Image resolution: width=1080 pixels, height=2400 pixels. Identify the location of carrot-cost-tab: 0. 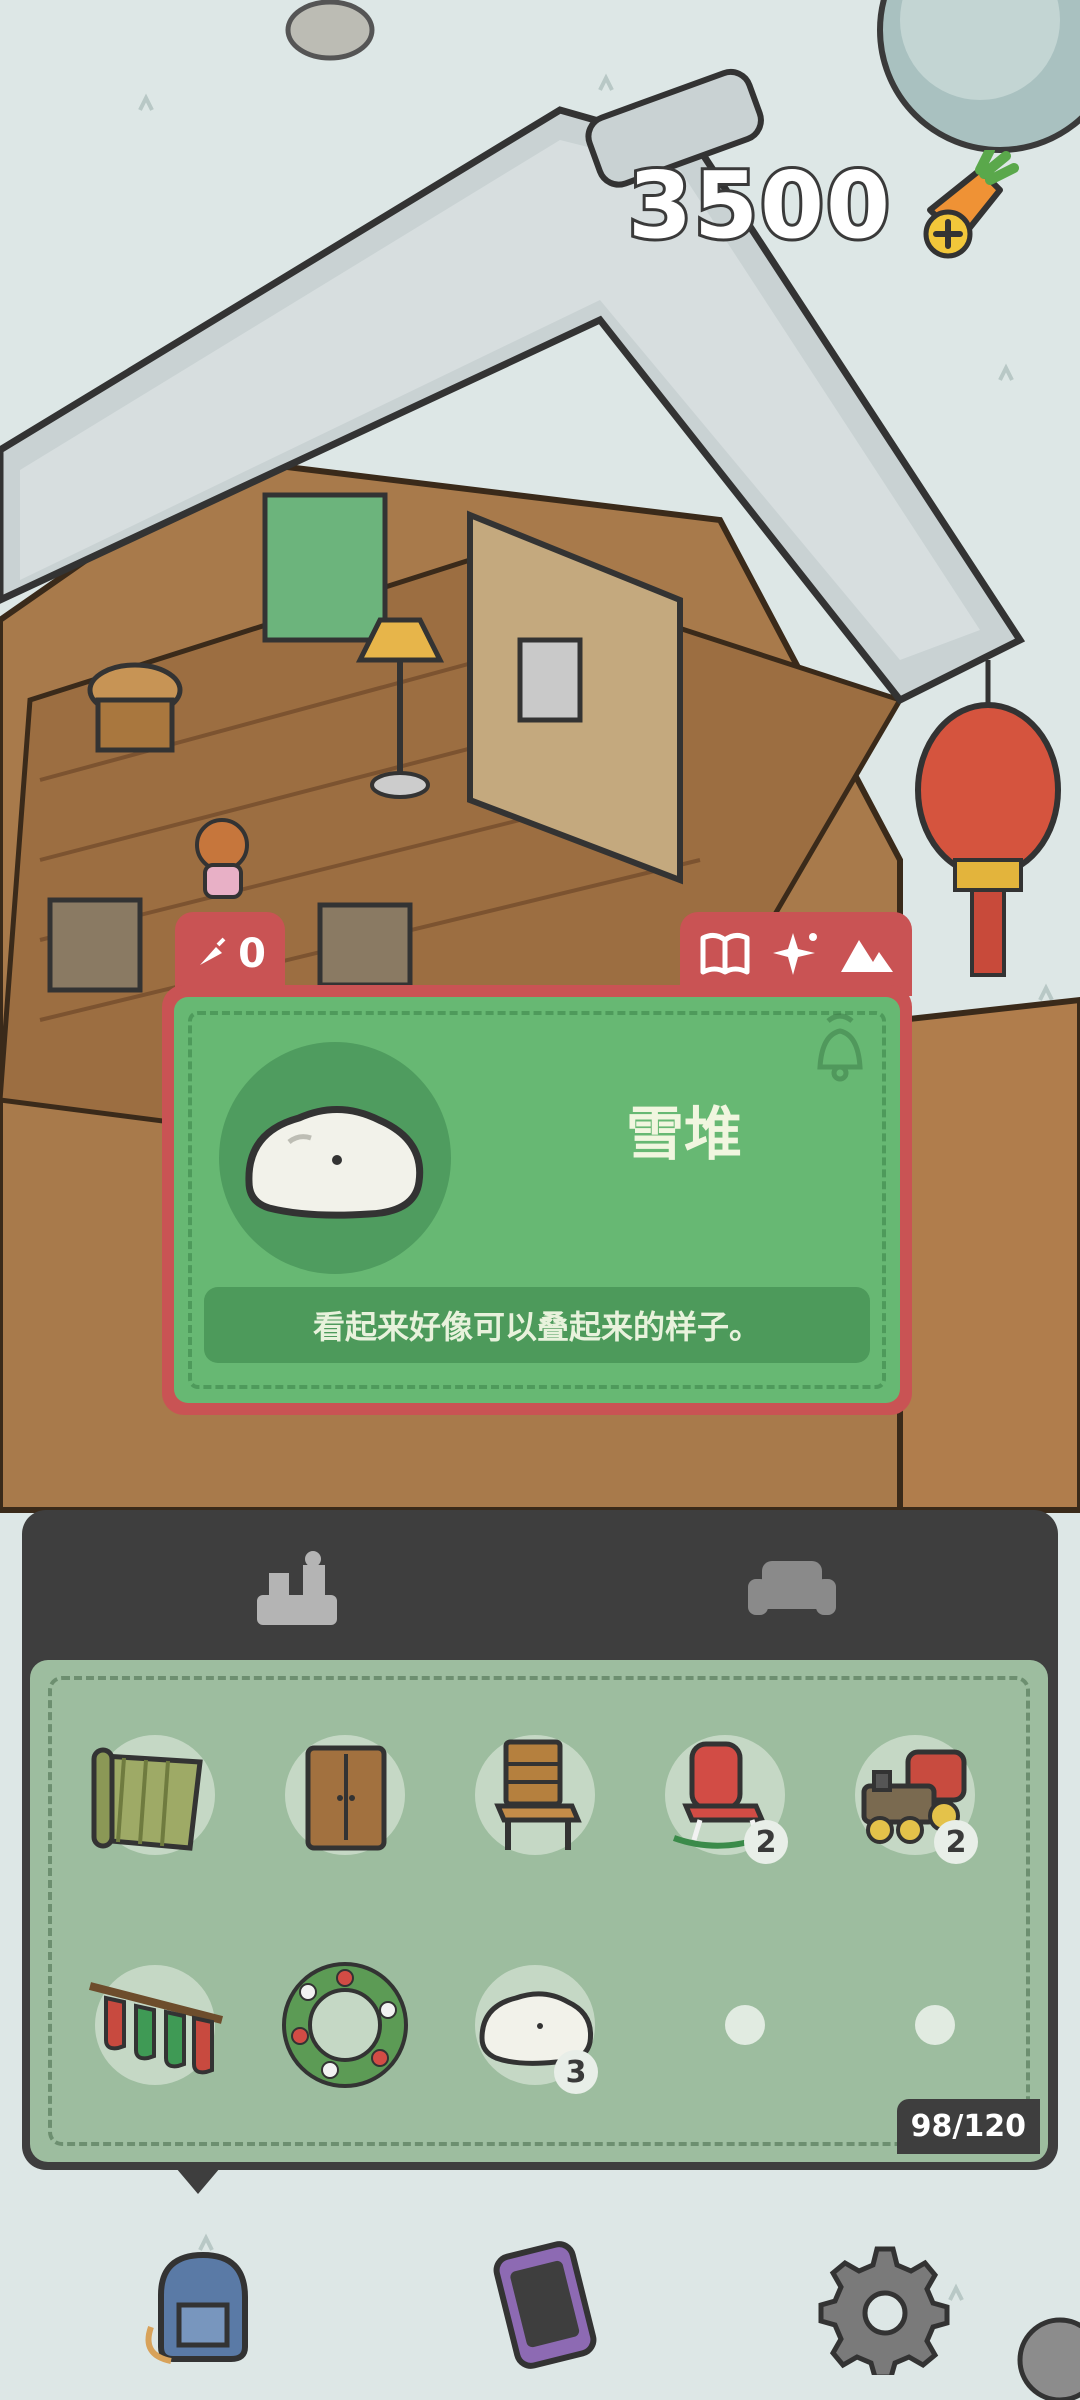
(230, 954).